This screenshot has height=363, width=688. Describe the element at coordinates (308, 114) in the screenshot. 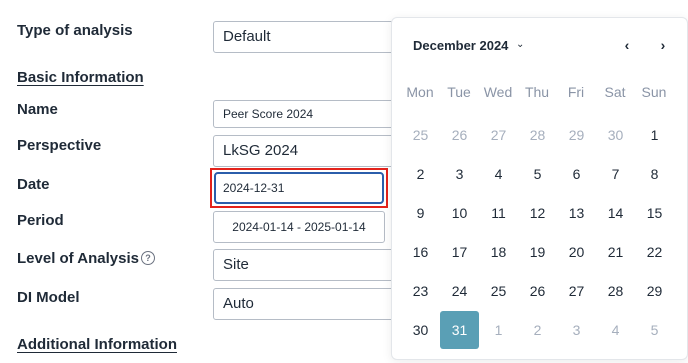

I see `name-input: Peer Score 2024` at that location.